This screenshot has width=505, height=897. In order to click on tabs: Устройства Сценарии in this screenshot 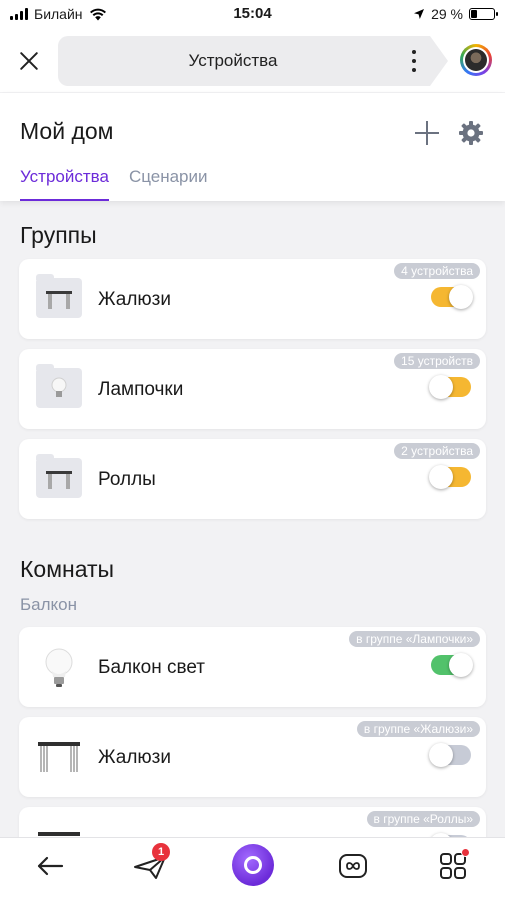, I will do `click(114, 184)`.